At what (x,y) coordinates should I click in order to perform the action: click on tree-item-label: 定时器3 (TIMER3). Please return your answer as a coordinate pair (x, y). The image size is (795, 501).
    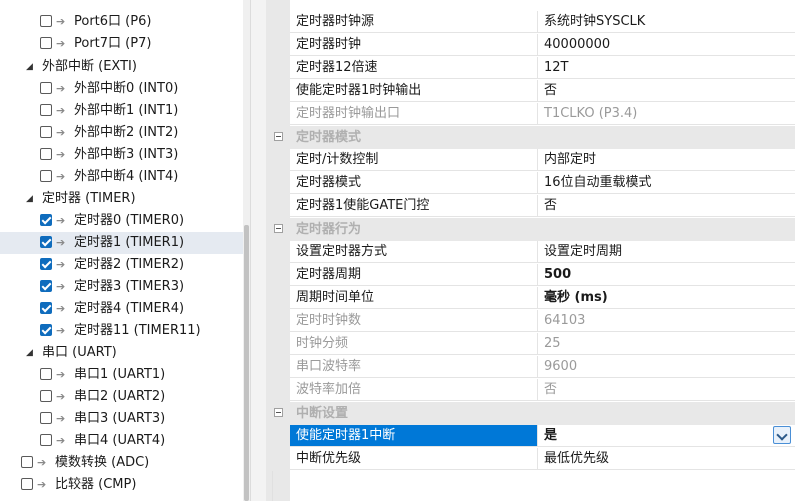
    Looking at the image, I should click on (129, 286).